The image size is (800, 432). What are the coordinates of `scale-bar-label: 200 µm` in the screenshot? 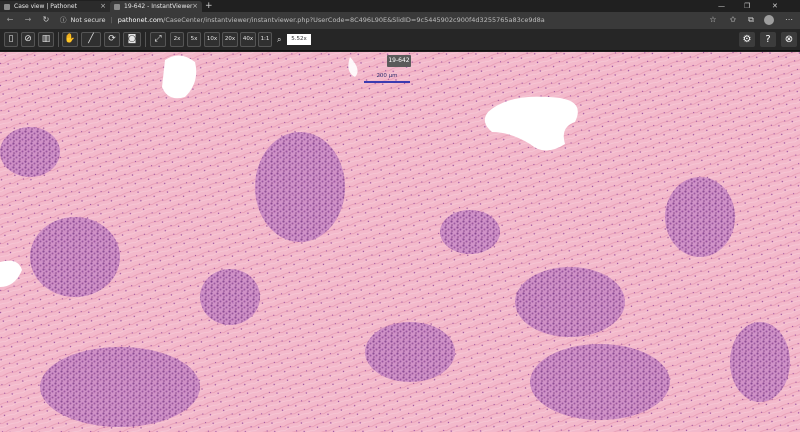 It's located at (387, 76).